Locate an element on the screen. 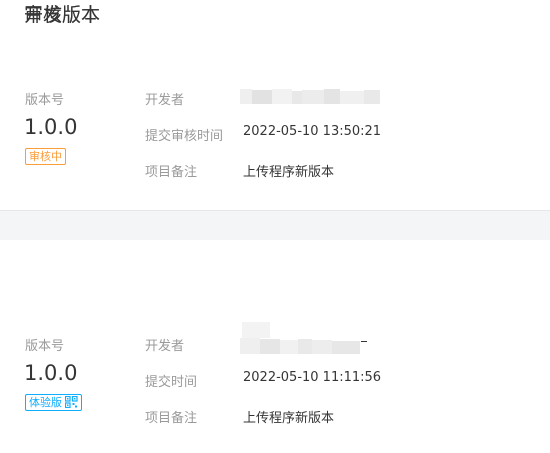  review-developer-label: 开发者 is located at coordinates (165, 100).